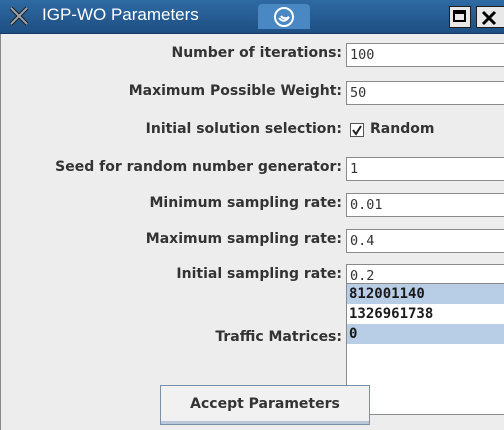 The height and width of the screenshot is (430, 504). I want to click on random-checkbox, so click(357, 130).